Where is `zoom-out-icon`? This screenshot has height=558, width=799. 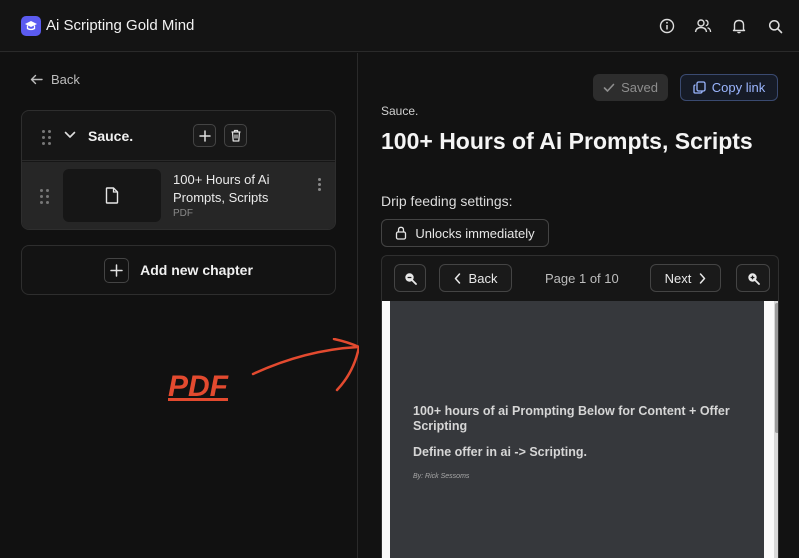 zoom-out-icon is located at coordinates (410, 278).